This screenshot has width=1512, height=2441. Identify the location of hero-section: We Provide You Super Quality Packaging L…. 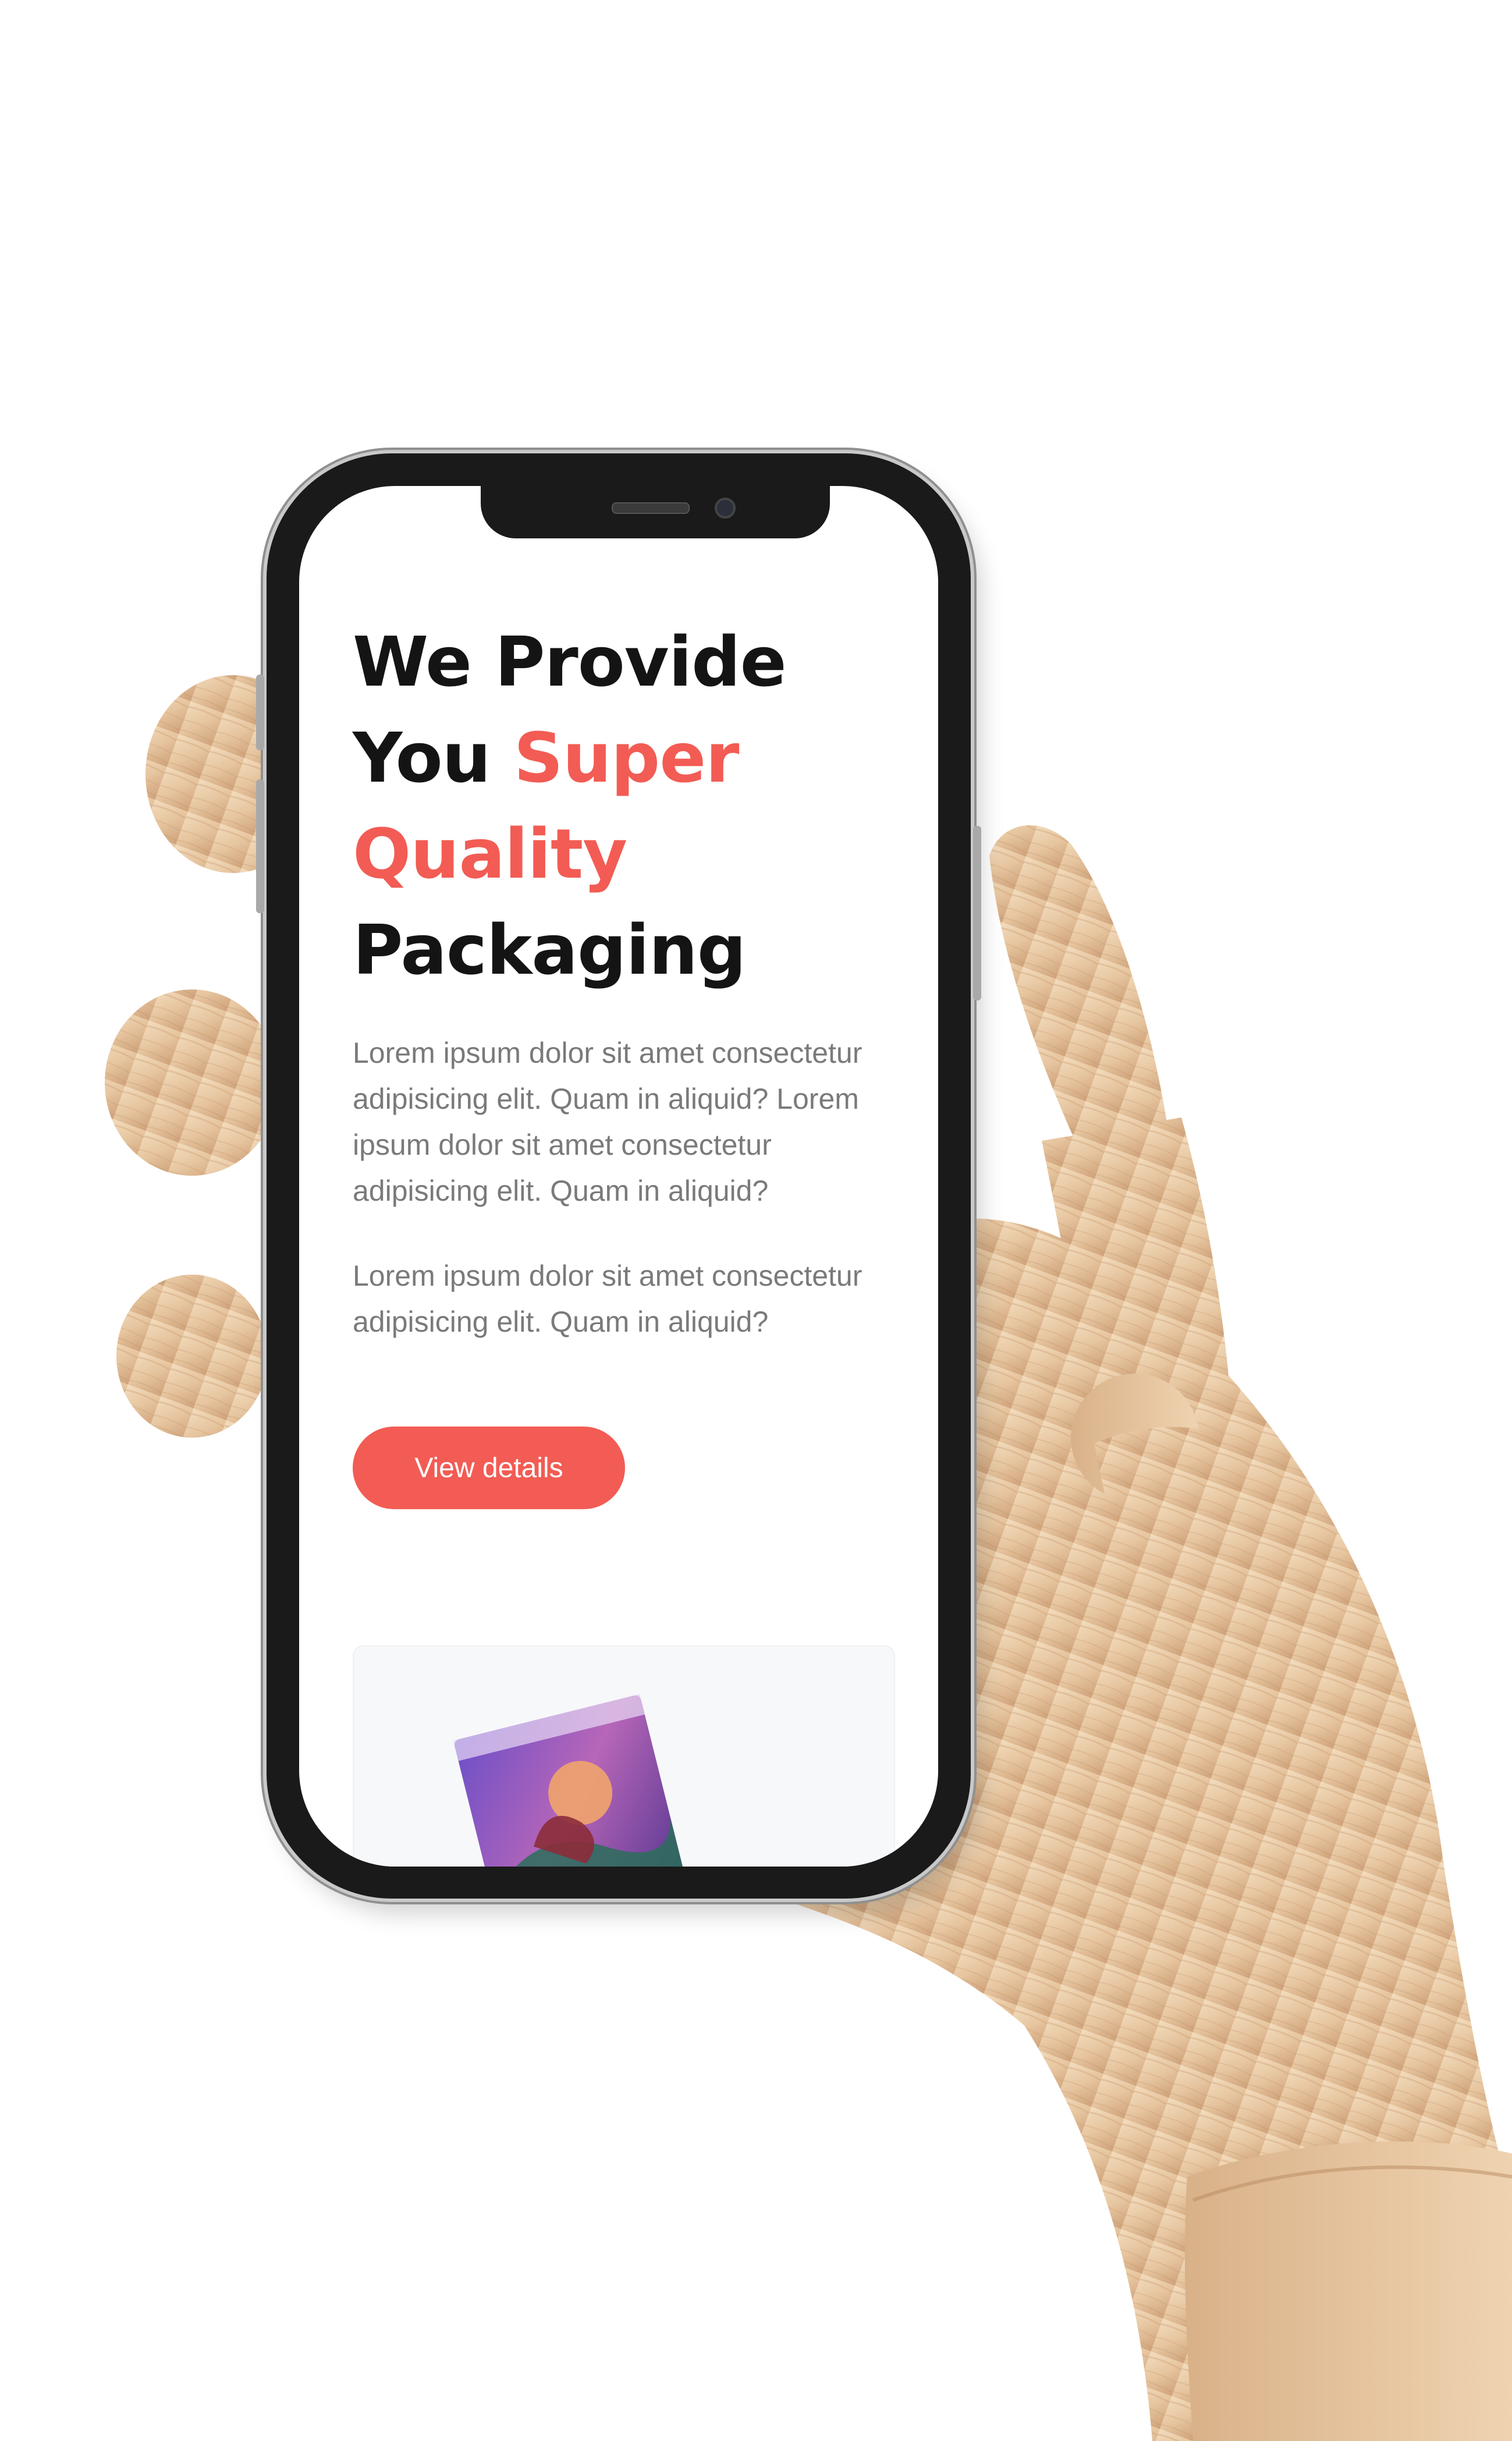
(614, 1061).